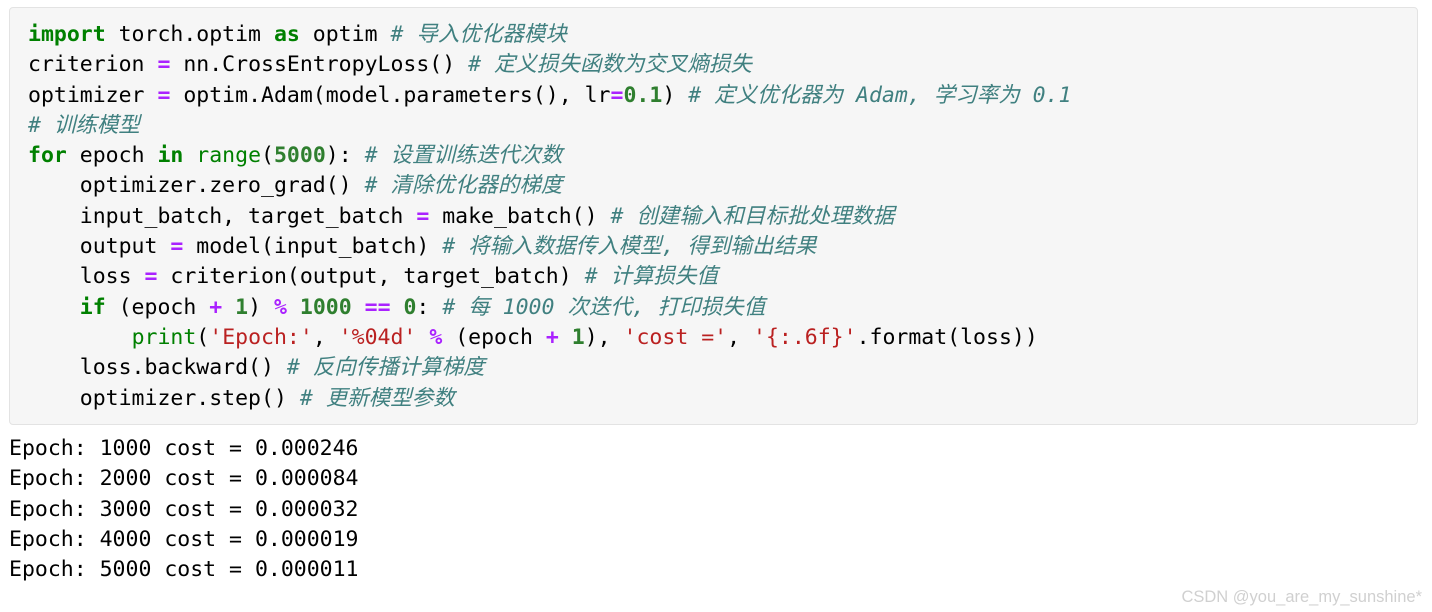 The height and width of the screenshot is (612, 1432). I want to click on code-token-txt: loss, so click(86, 277).